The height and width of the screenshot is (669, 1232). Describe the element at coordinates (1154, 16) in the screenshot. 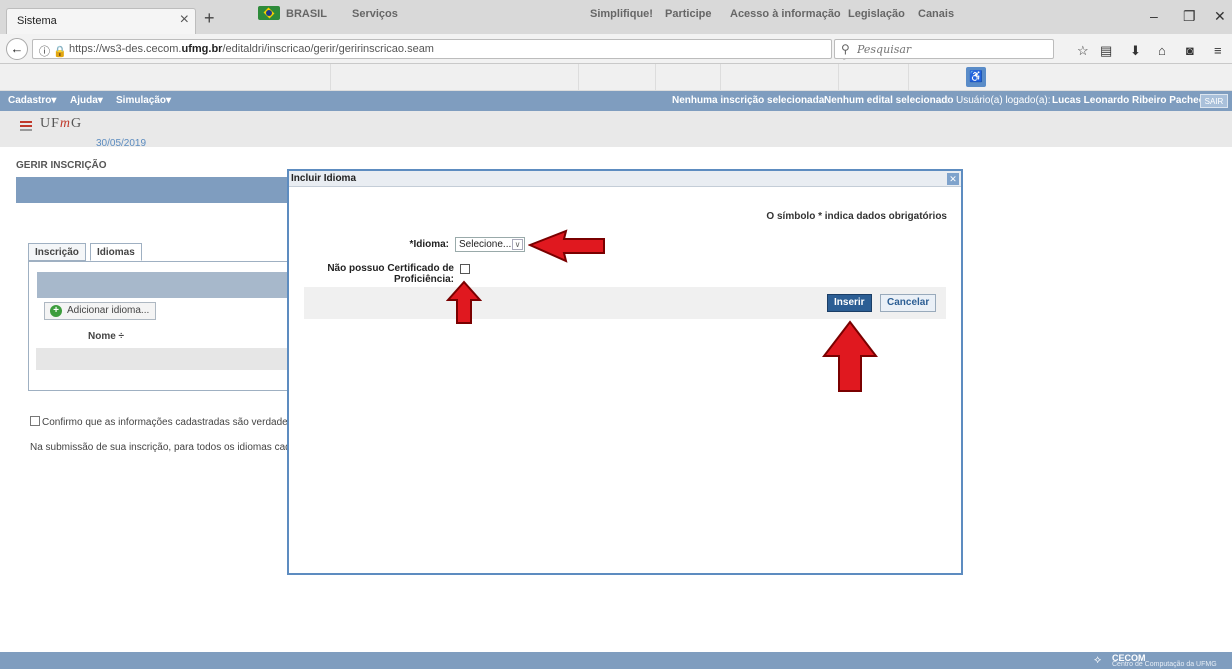

I see `minimize-icon: –` at that location.